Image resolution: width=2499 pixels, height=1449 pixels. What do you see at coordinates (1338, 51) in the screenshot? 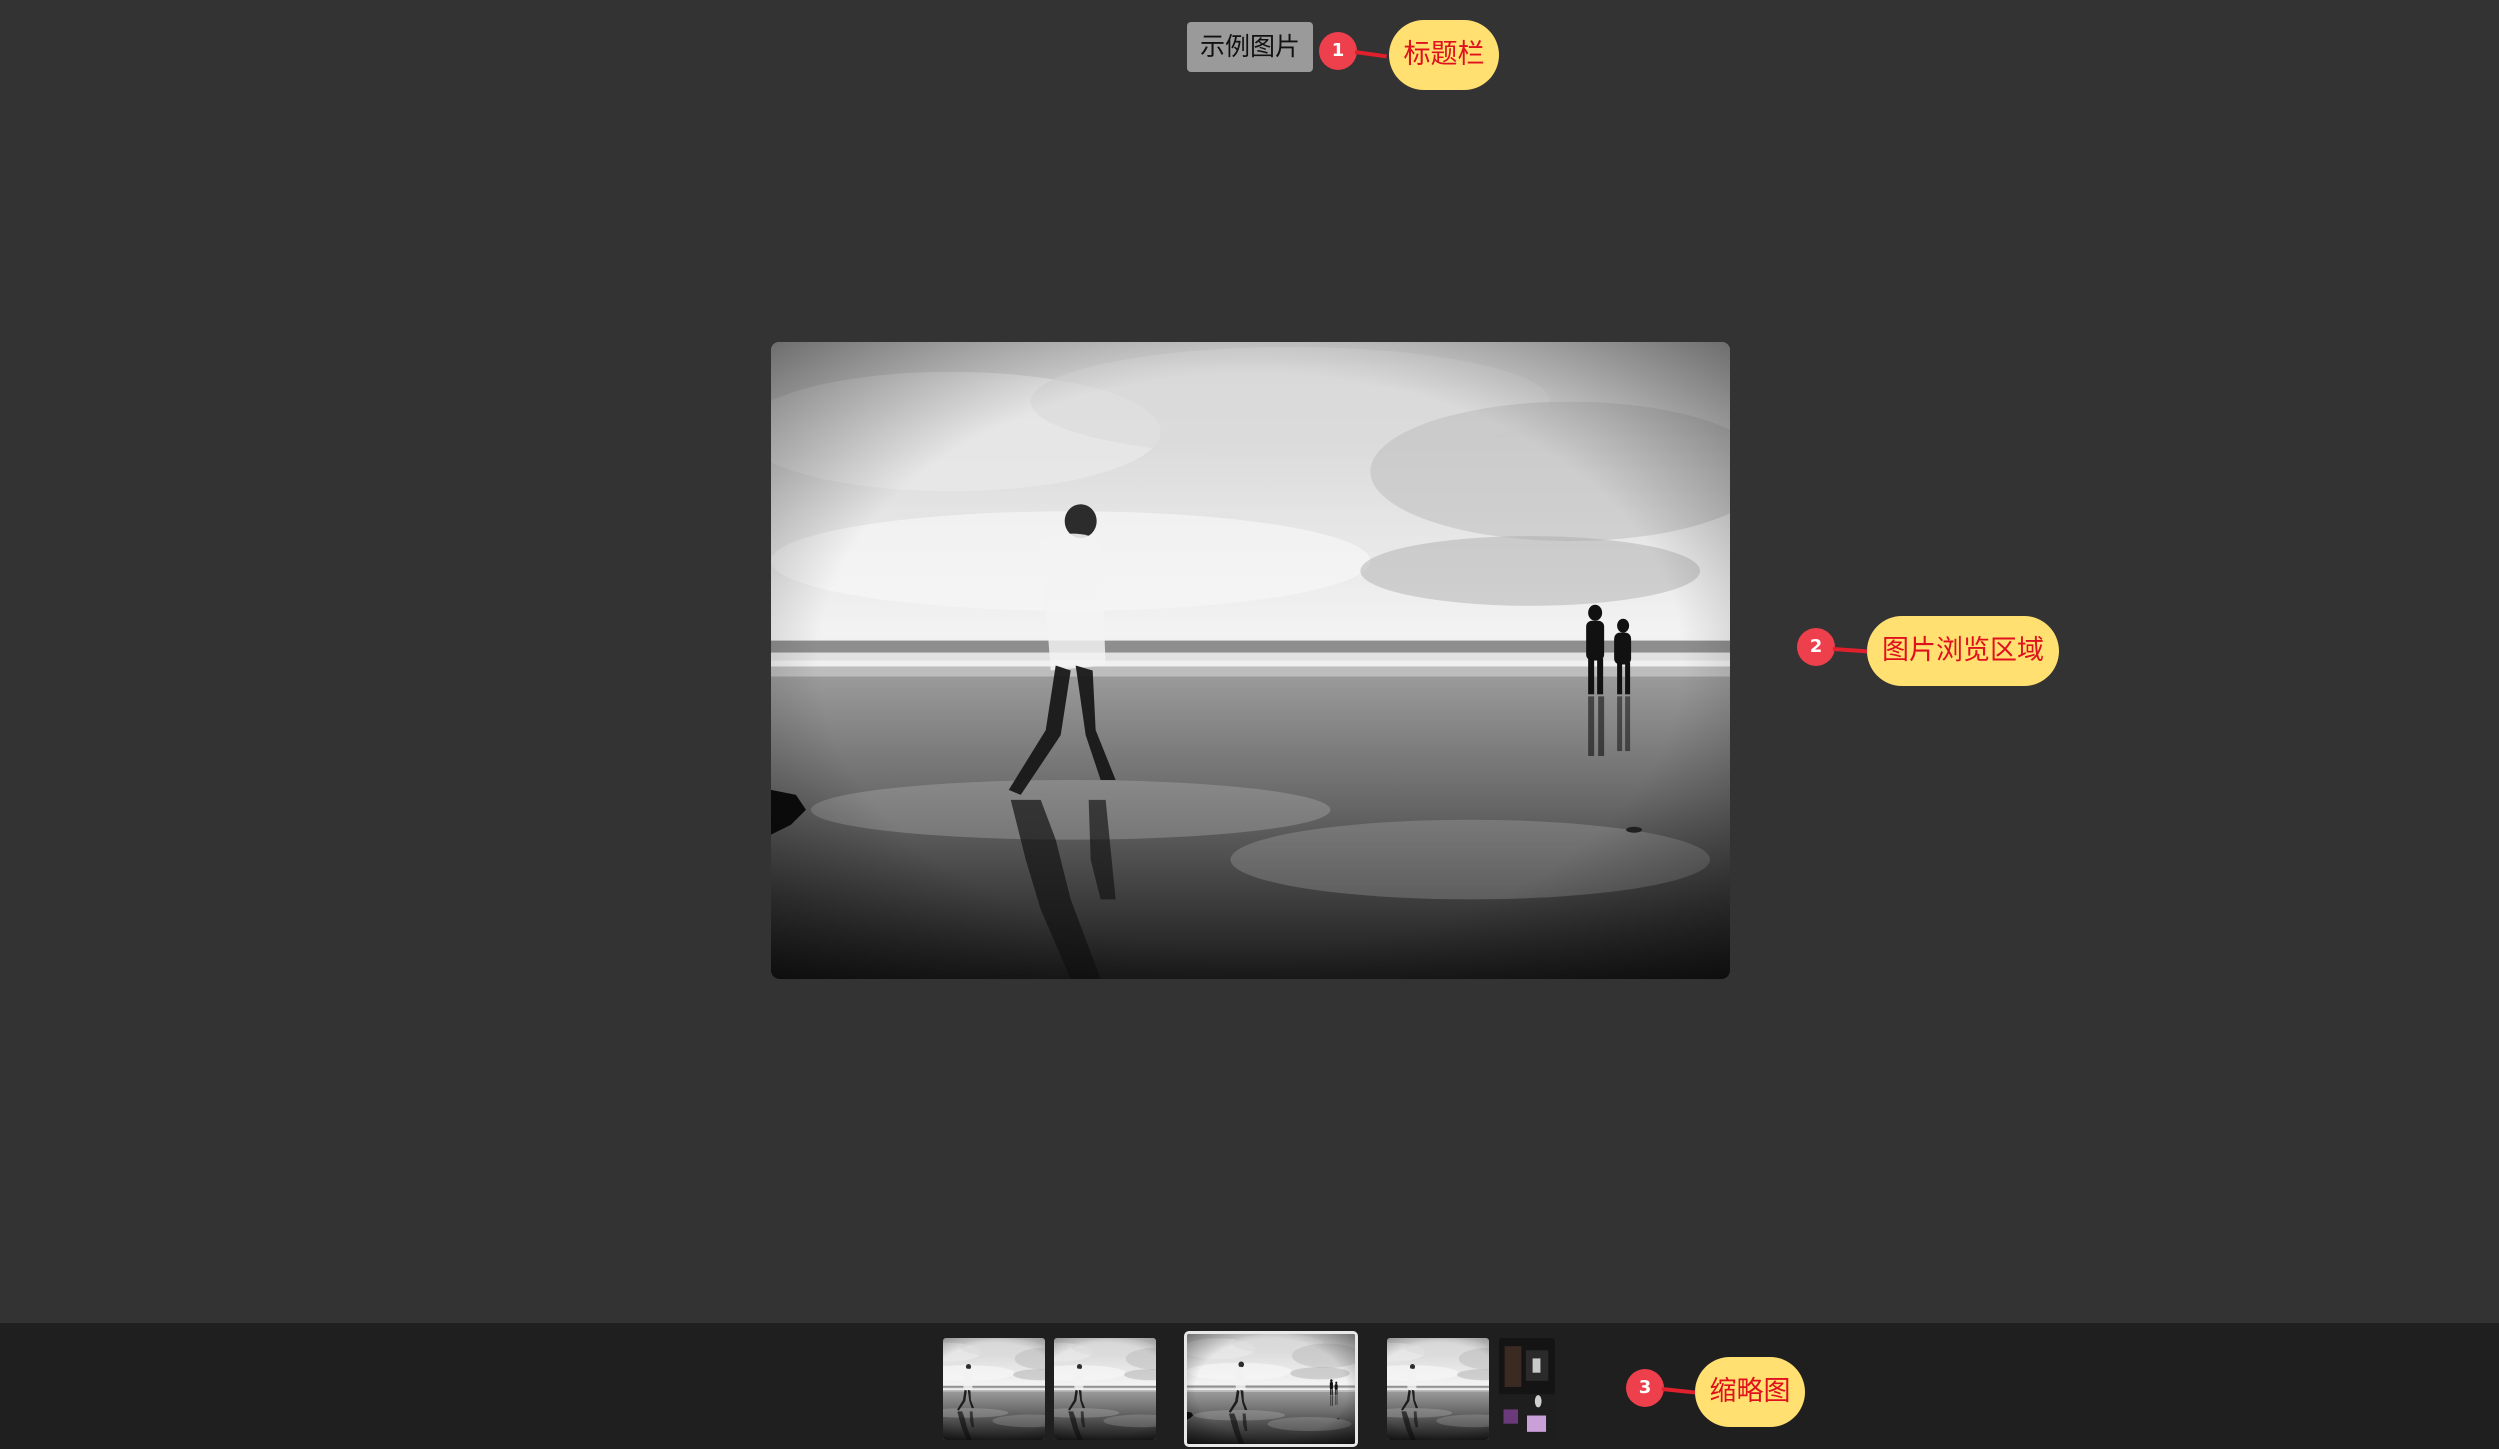
I see `callout-1-badge: 1` at bounding box center [1338, 51].